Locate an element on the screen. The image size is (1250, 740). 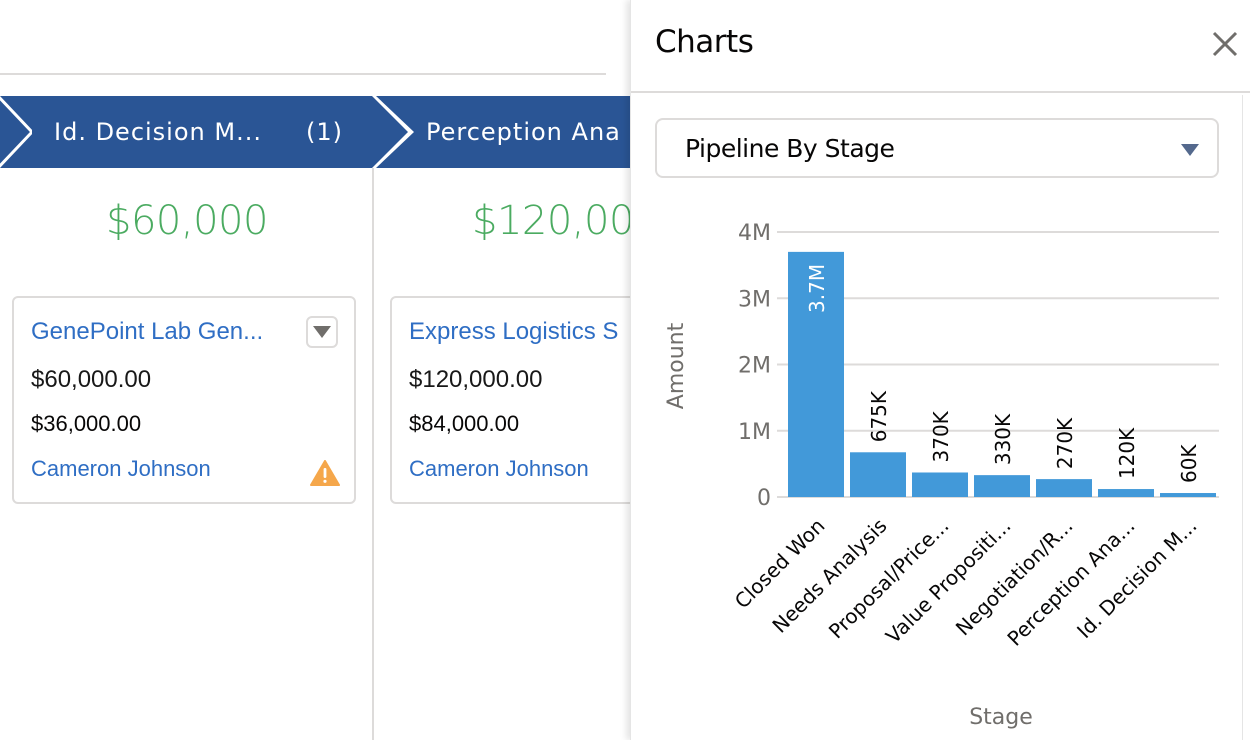
header-divider is located at coordinates (303, 74).